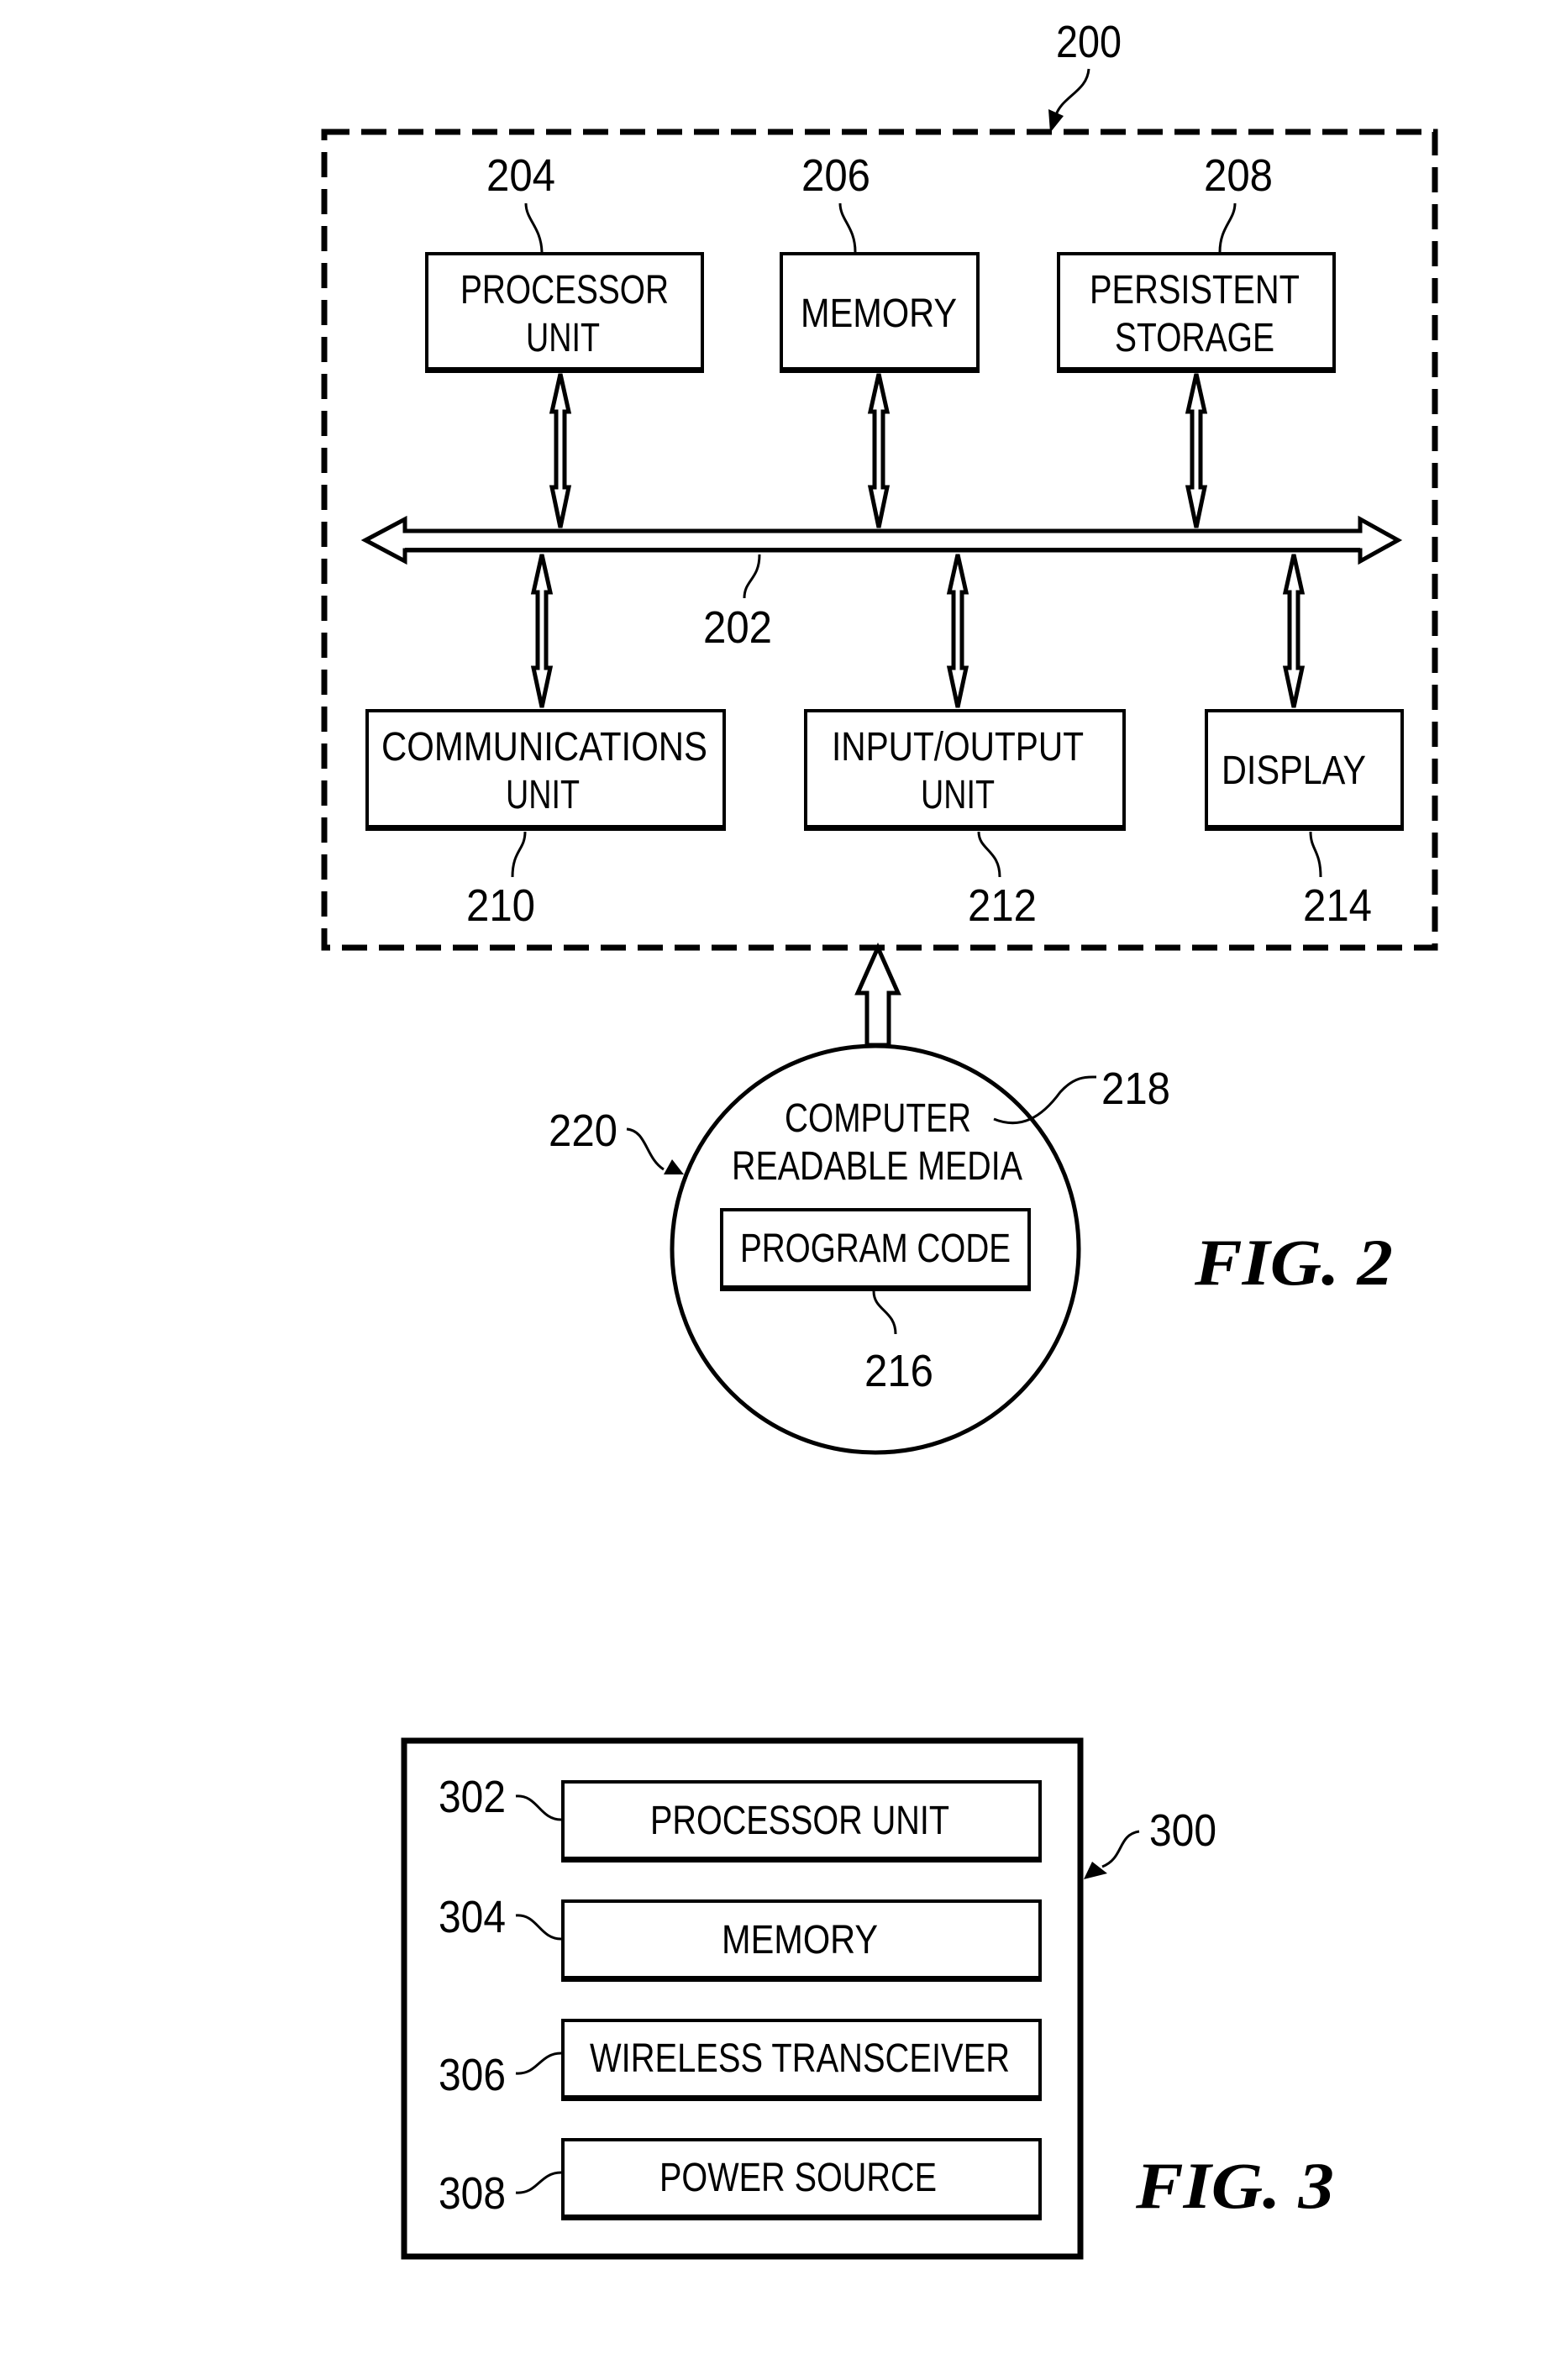 This screenshot has width=1550, height=2380. What do you see at coordinates (877, 1166) in the screenshot?
I see `media-label-line2: READABLE MEDIA` at bounding box center [877, 1166].